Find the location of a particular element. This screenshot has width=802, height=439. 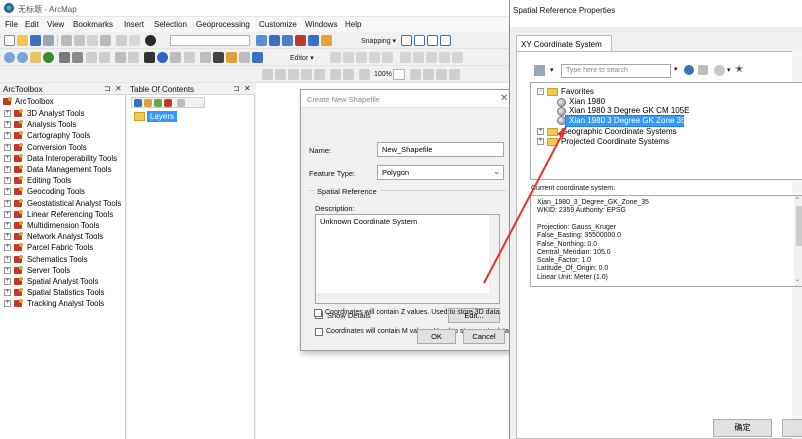

arrow-line is located at coordinates (525, 205).